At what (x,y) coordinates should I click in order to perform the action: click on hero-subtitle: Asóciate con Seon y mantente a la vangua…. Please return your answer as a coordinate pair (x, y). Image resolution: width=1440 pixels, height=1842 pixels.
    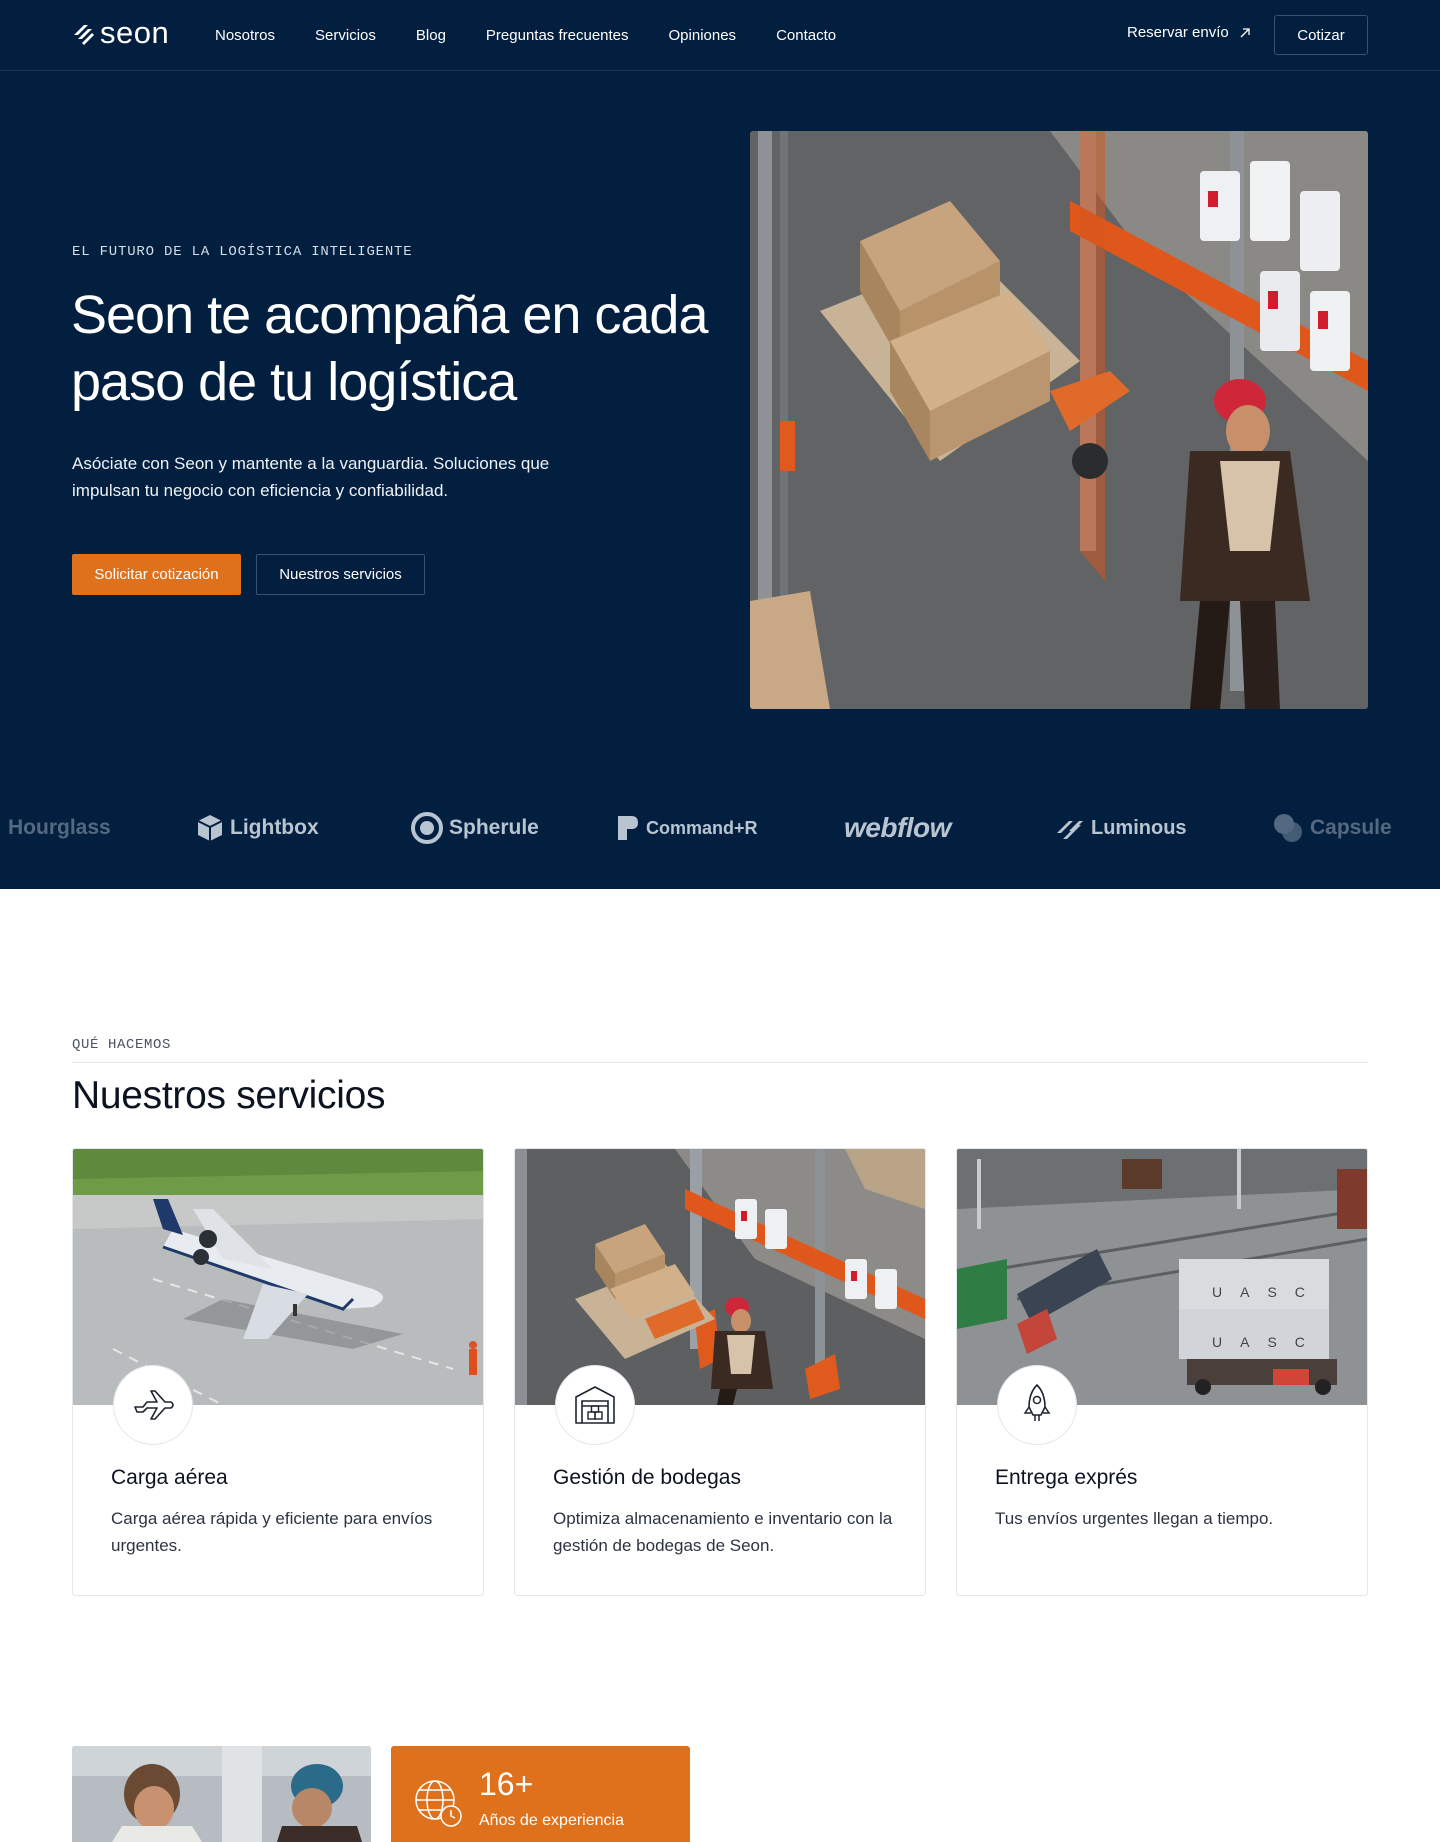
    Looking at the image, I should click on (311, 477).